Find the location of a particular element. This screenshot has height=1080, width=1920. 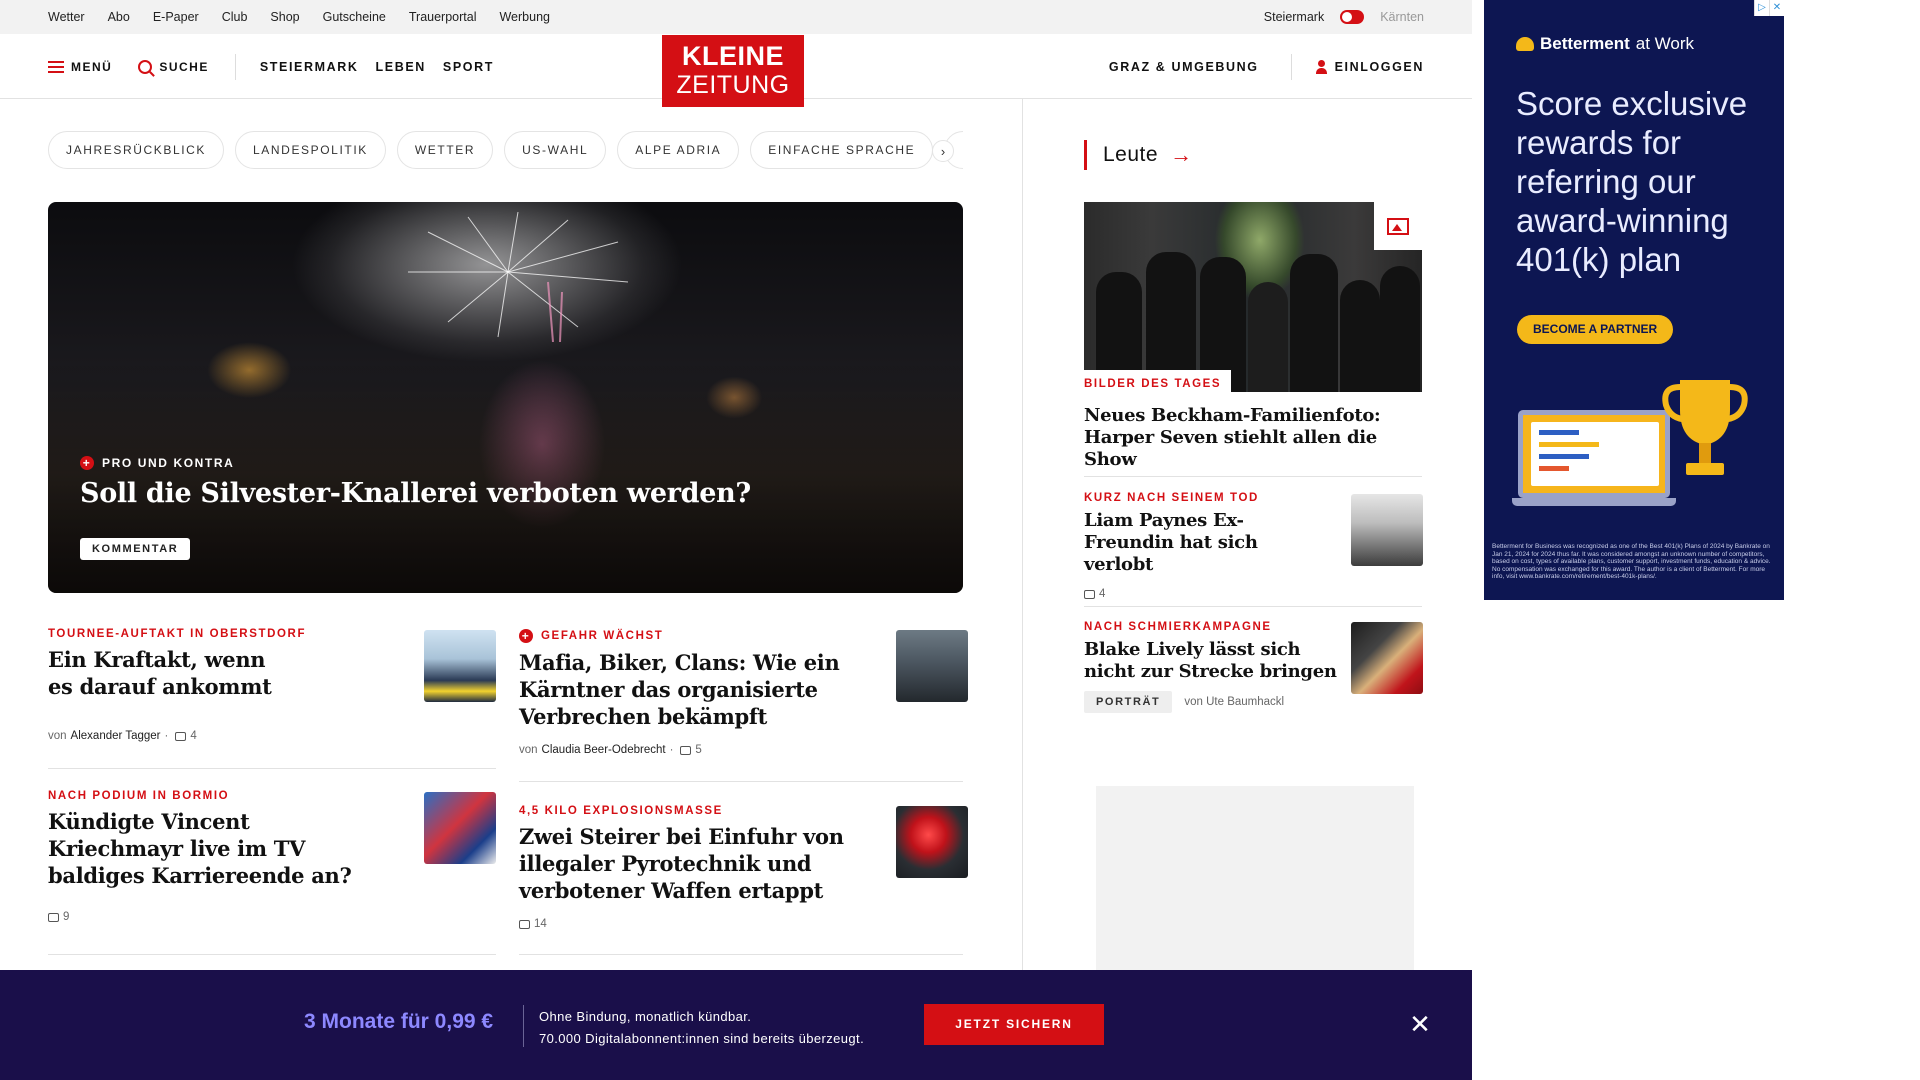

article-meta: von Claudia Beer-Odebrecht · 5 is located at coordinates (704, 750).